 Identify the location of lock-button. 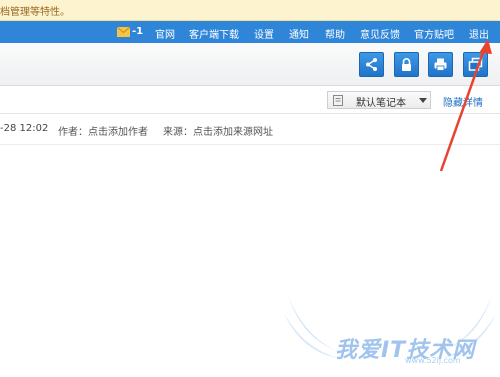
(406, 64).